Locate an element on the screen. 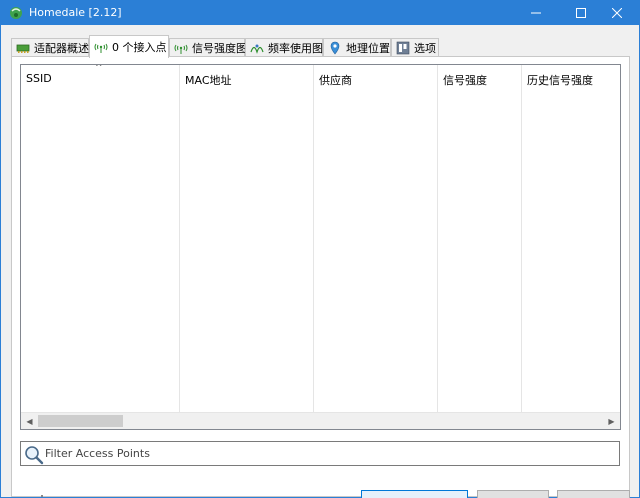 The width and height of the screenshot is (640, 498). maximize-icon is located at coordinates (580, 13).